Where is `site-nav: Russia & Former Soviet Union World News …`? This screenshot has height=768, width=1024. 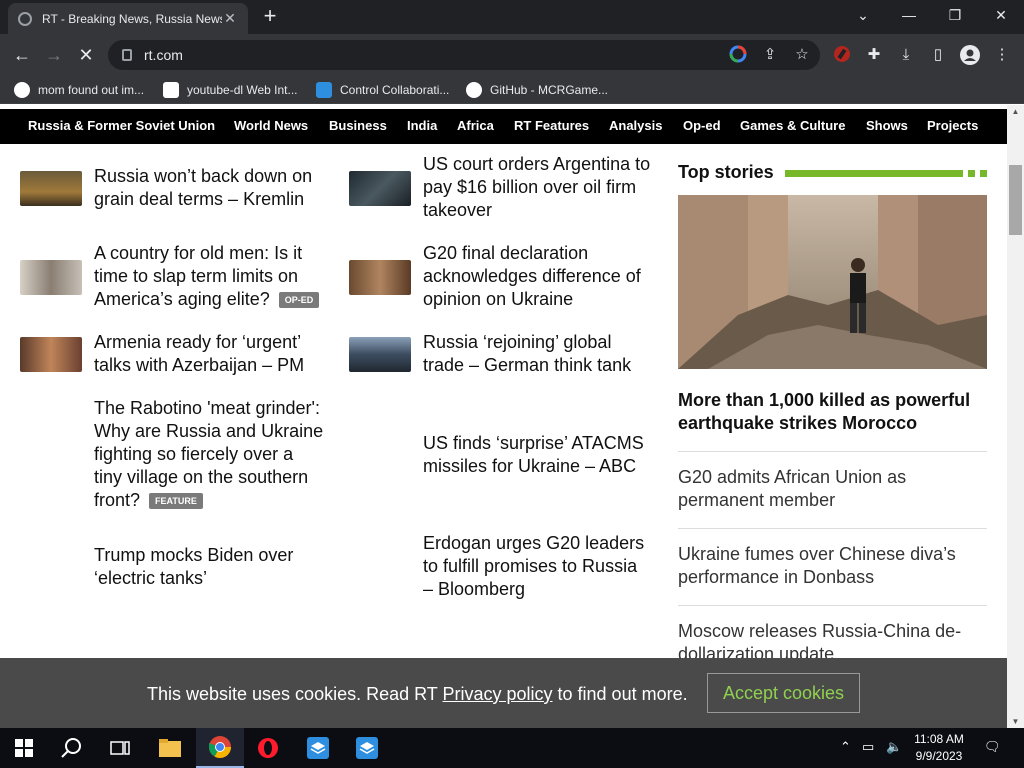
site-nav: Russia & Former Soviet Union World News … is located at coordinates (503, 126).